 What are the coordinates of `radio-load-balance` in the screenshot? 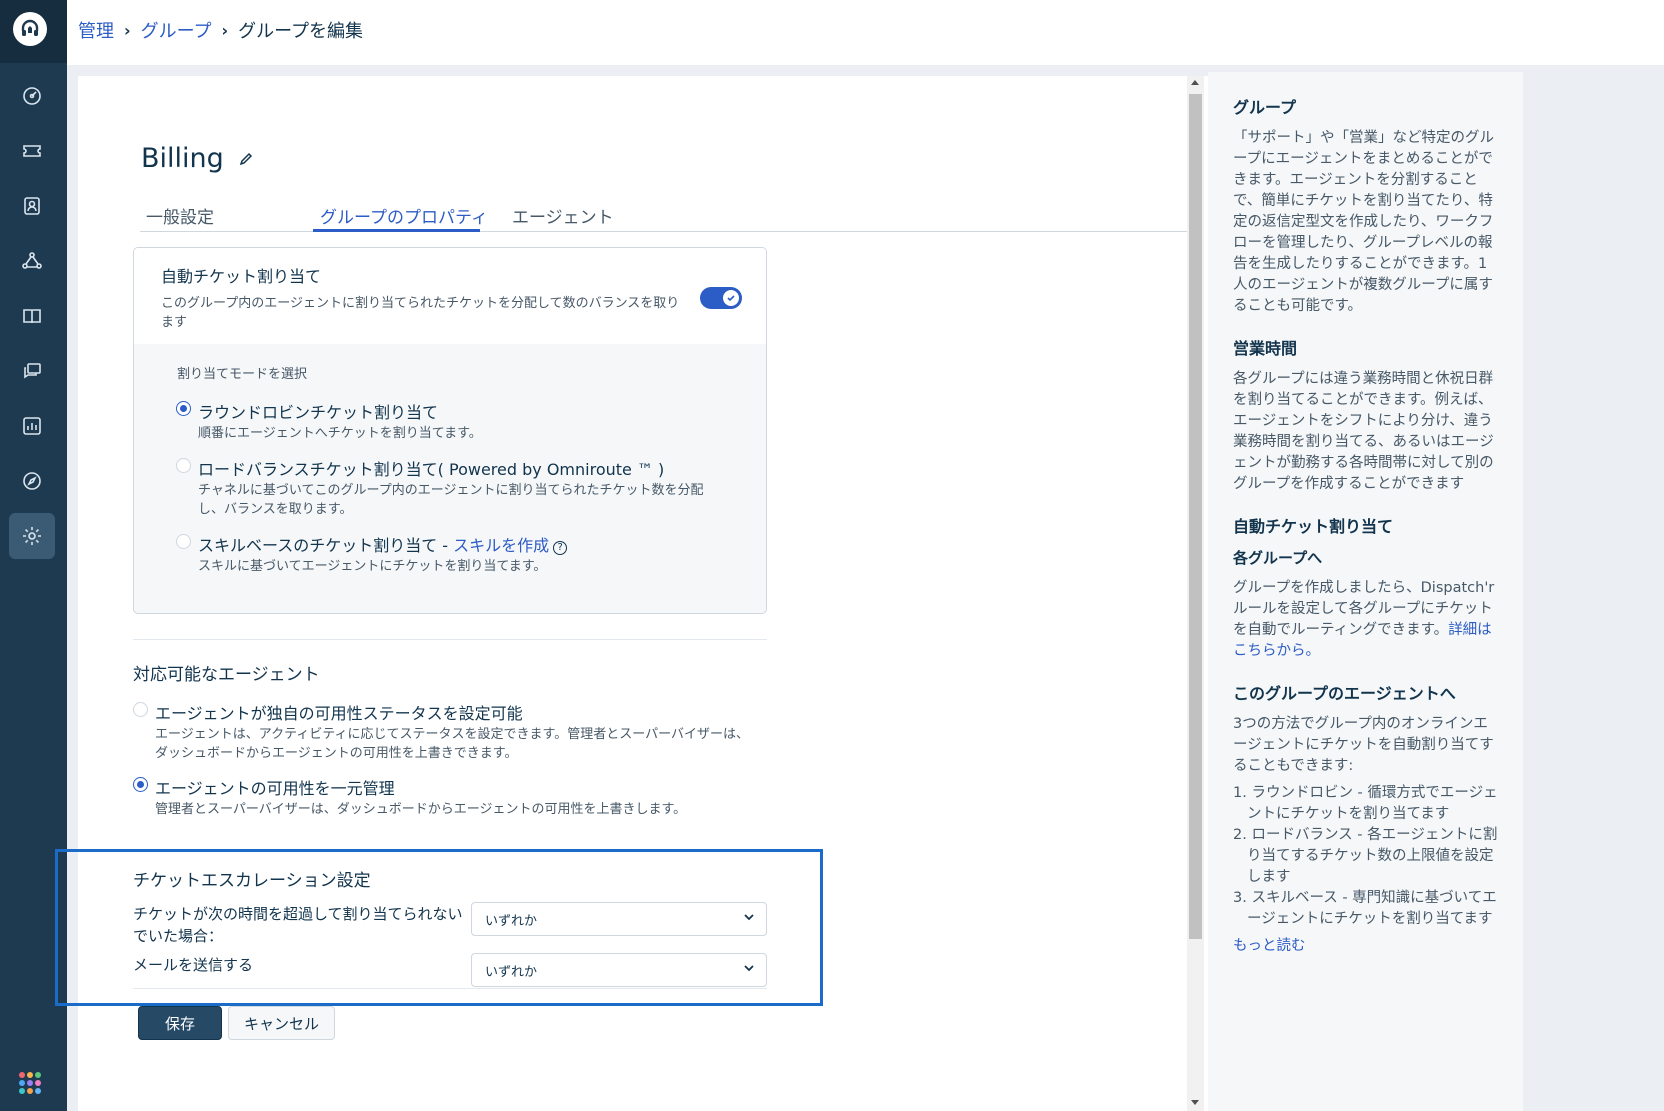 It's located at (183, 465).